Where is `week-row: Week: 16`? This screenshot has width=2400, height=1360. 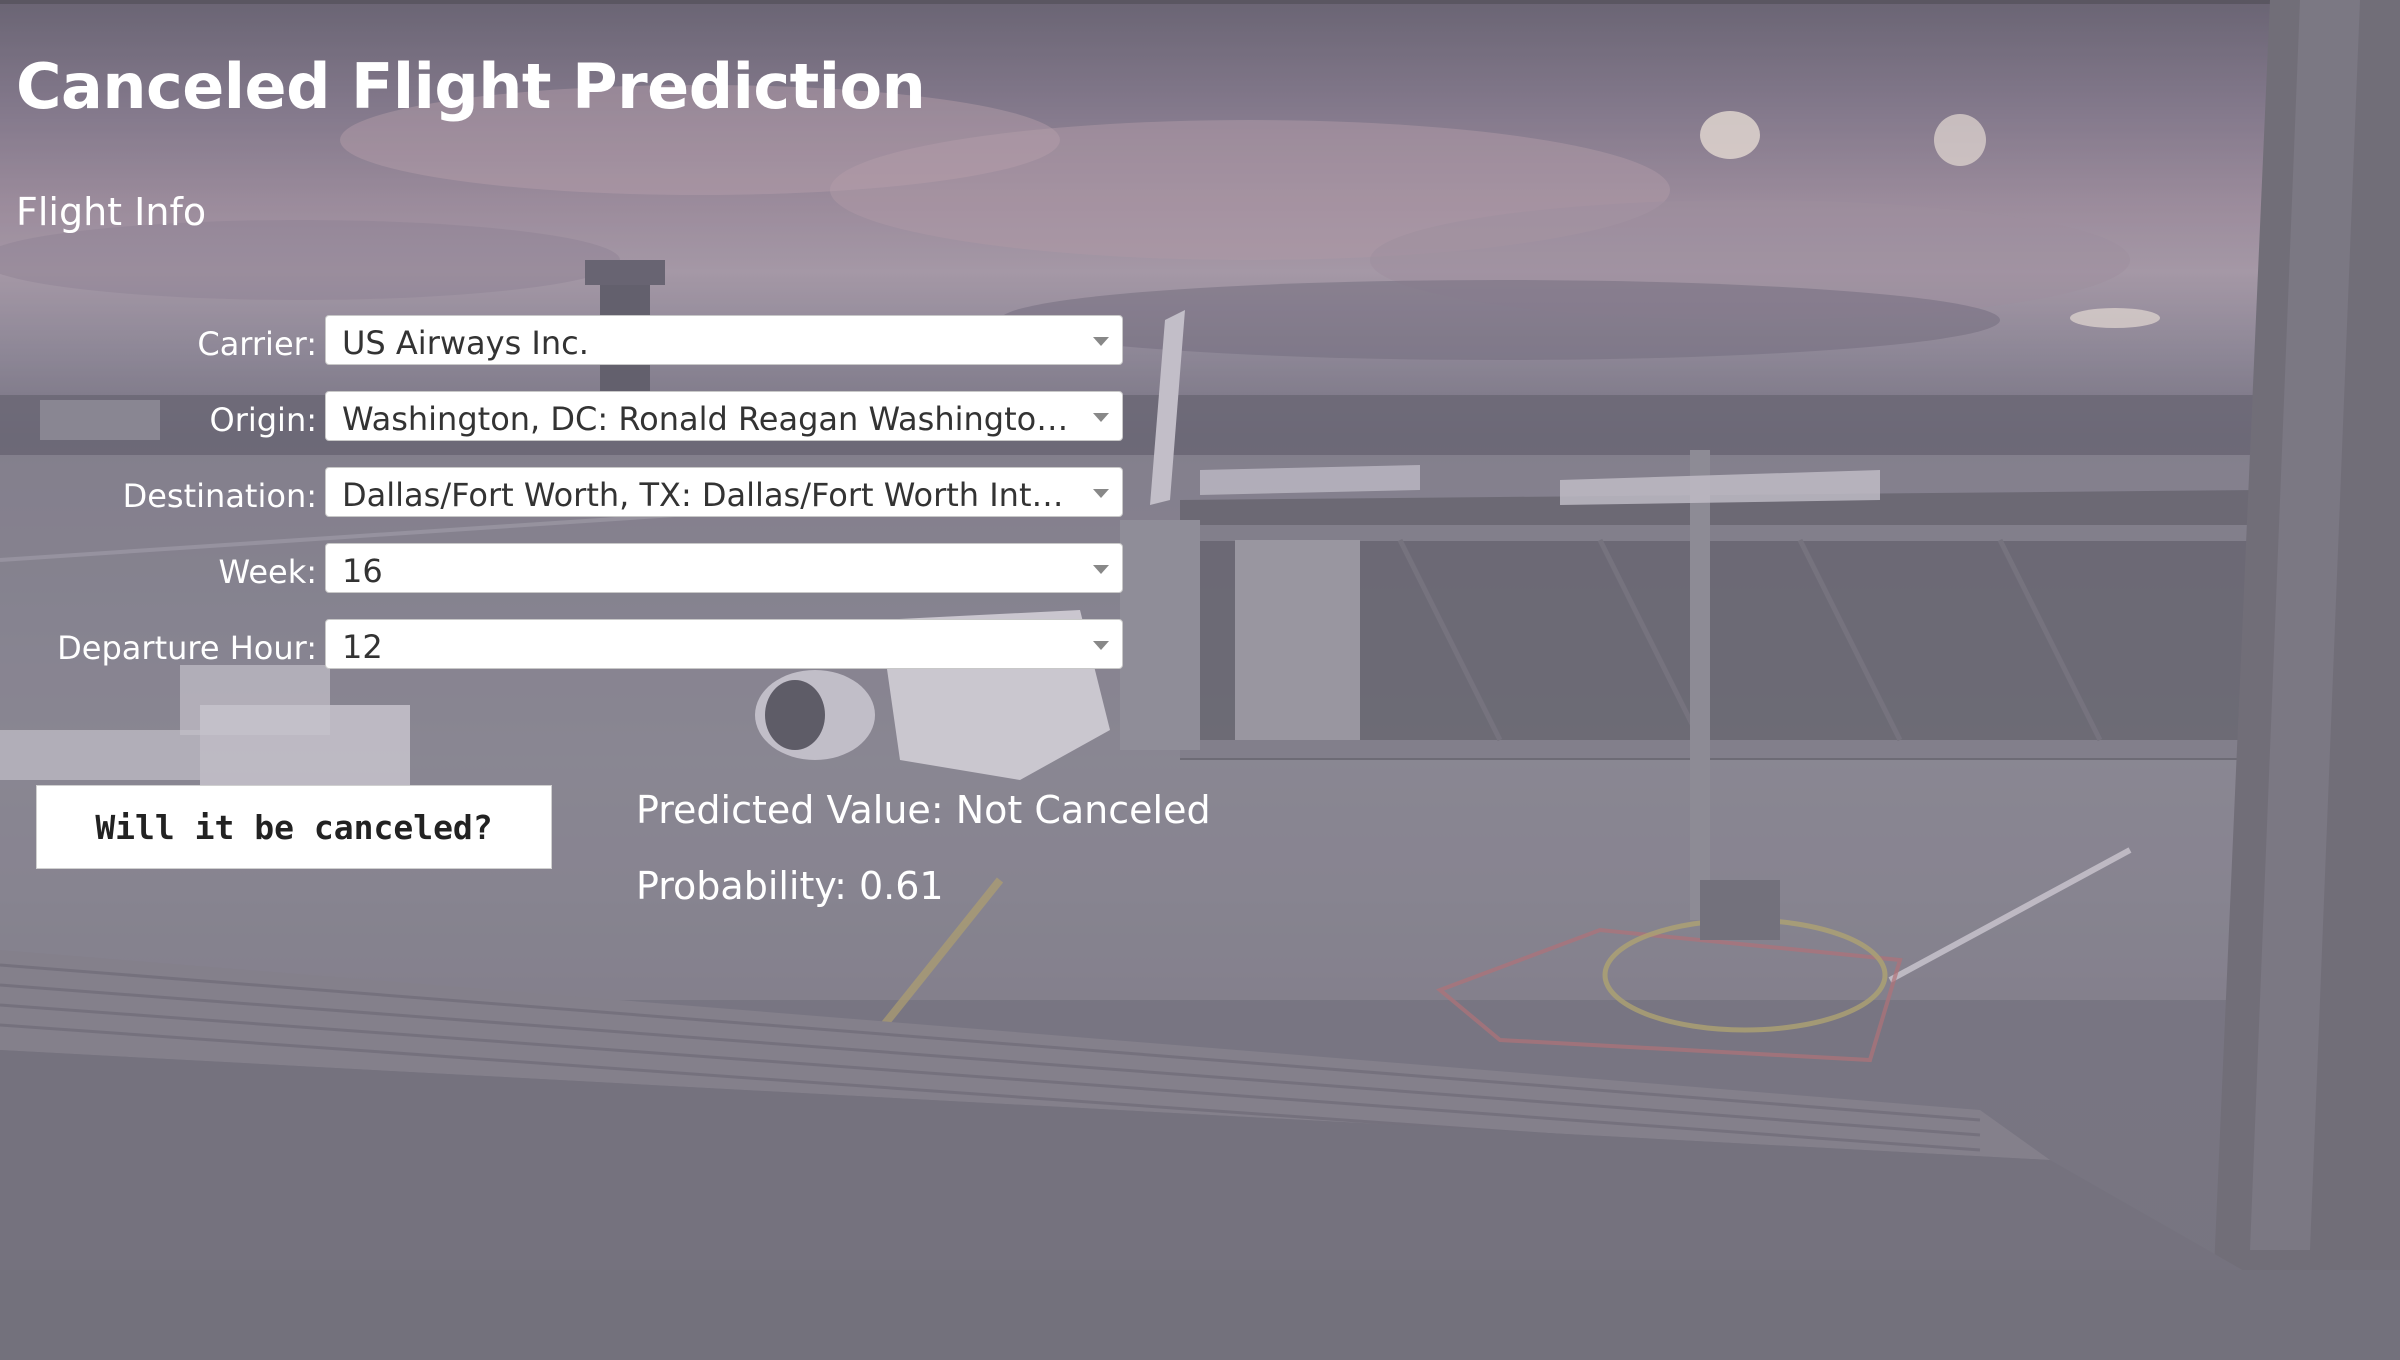
week-row: Week: 16 is located at coordinates (565, 571).